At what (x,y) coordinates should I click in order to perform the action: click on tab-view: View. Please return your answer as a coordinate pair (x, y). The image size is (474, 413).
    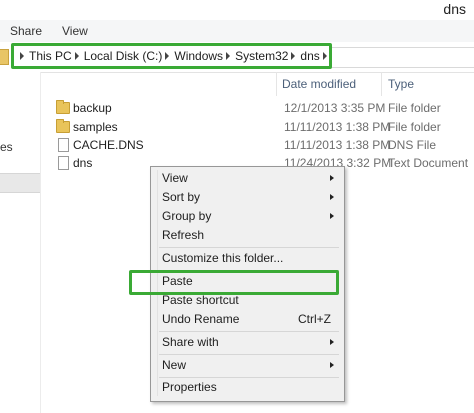
    Looking at the image, I should click on (75, 31).